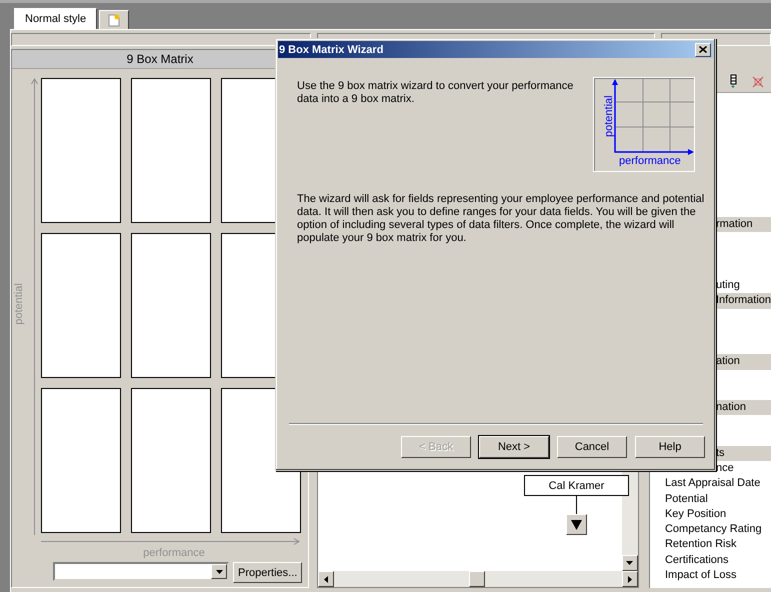 This screenshot has height=592, width=771. What do you see at coordinates (501, 219) in the screenshot?
I see `description-text: The wizard will ask for fields representing your employee performance and potential data. It will then ask you to define ranges for your data fields. You will be given the option of including several types of data filters. Once complete, the wizard will populate your 9 box matrix for you.` at bounding box center [501, 219].